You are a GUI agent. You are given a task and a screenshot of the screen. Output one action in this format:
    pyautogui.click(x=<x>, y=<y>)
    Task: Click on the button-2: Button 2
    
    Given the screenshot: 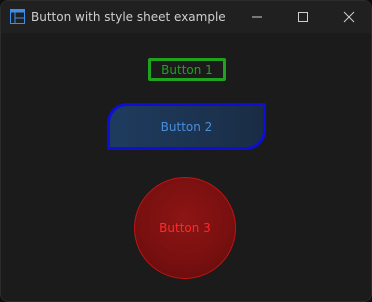 What is the action you would take?
    pyautogui.click(x=186, y=126)
    